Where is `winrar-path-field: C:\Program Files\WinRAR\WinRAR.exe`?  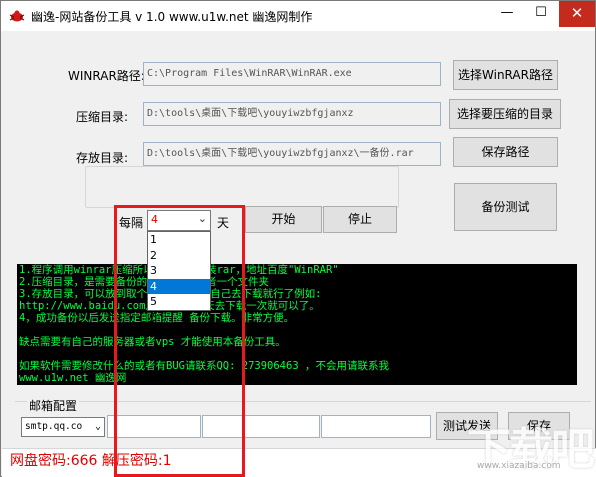 winrar-path-field: C:\Program Files\WinRAR\WinRAR.exe is located at coordinates (292, 74).